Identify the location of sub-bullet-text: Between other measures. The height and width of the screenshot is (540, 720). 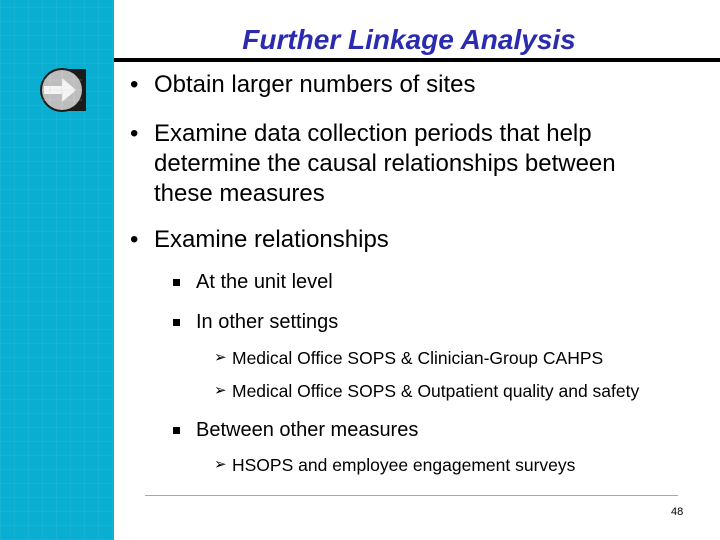
(307, 430).